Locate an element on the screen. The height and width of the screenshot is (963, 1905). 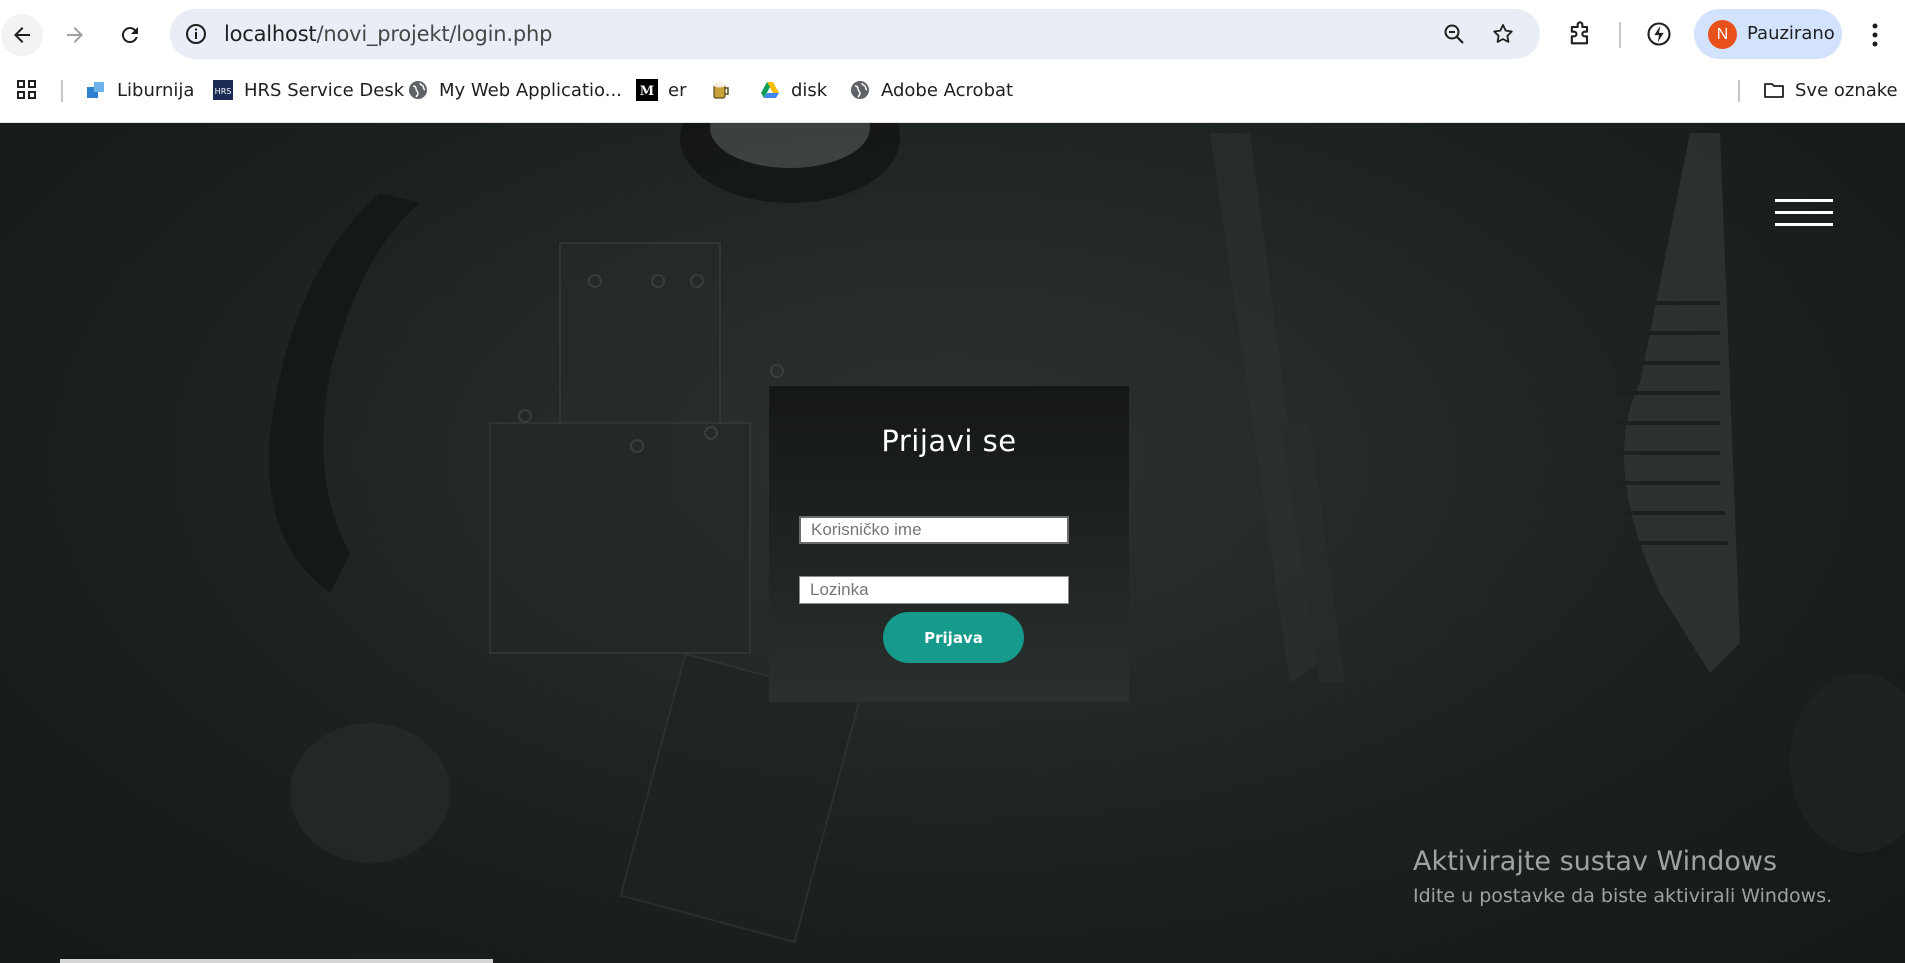
login-form: Prijavi se Prijava is located at coordinates (949, 544).